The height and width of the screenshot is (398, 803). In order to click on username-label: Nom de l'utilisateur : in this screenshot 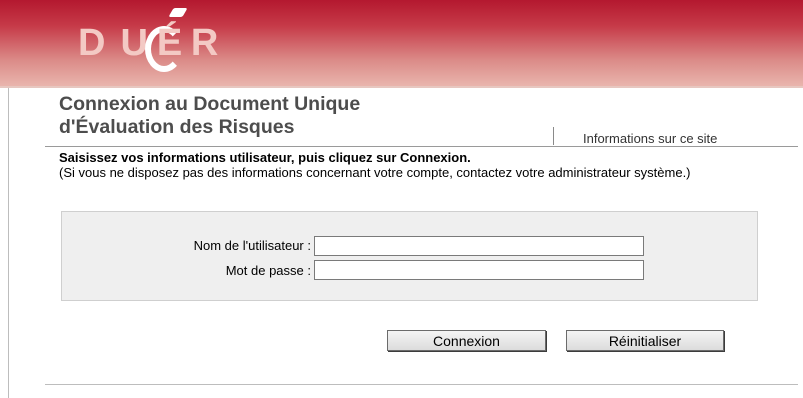, I will do `click(252, 245)`.